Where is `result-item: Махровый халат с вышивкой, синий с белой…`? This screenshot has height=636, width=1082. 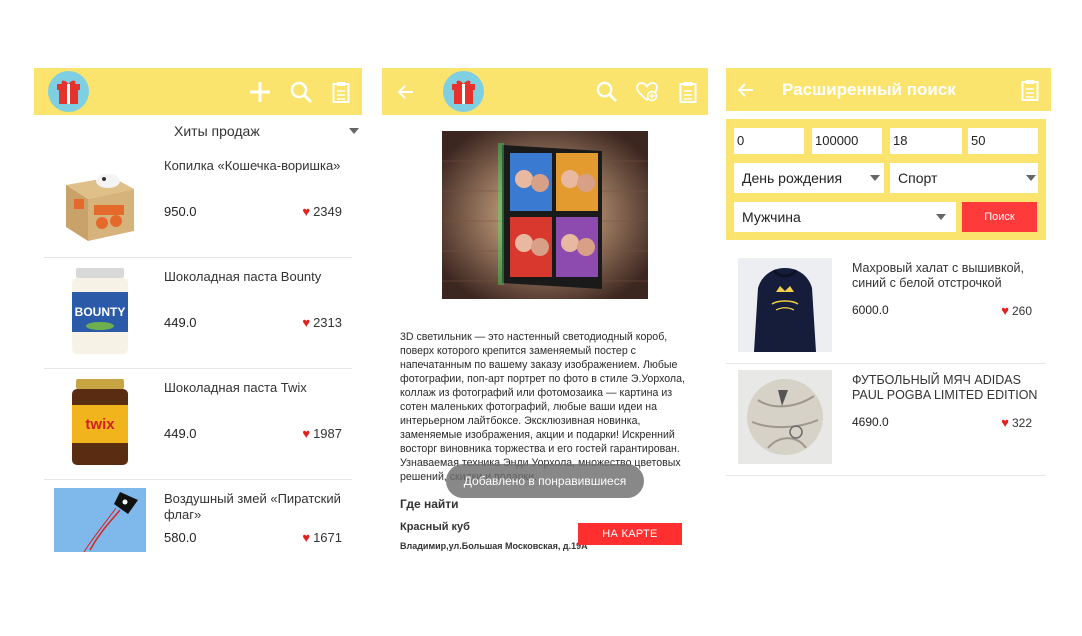 result-item: Махровый халат с вышивкой, синий с белой… is located at coordinates (886, 308).